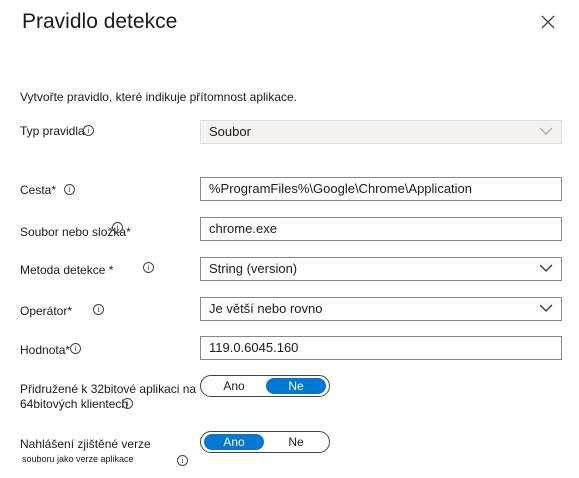 The image size is (579, 478). Describe the element at coordinates (234, 442) in the screenshot. I see `report-version-option-yes: Ano` at that location.